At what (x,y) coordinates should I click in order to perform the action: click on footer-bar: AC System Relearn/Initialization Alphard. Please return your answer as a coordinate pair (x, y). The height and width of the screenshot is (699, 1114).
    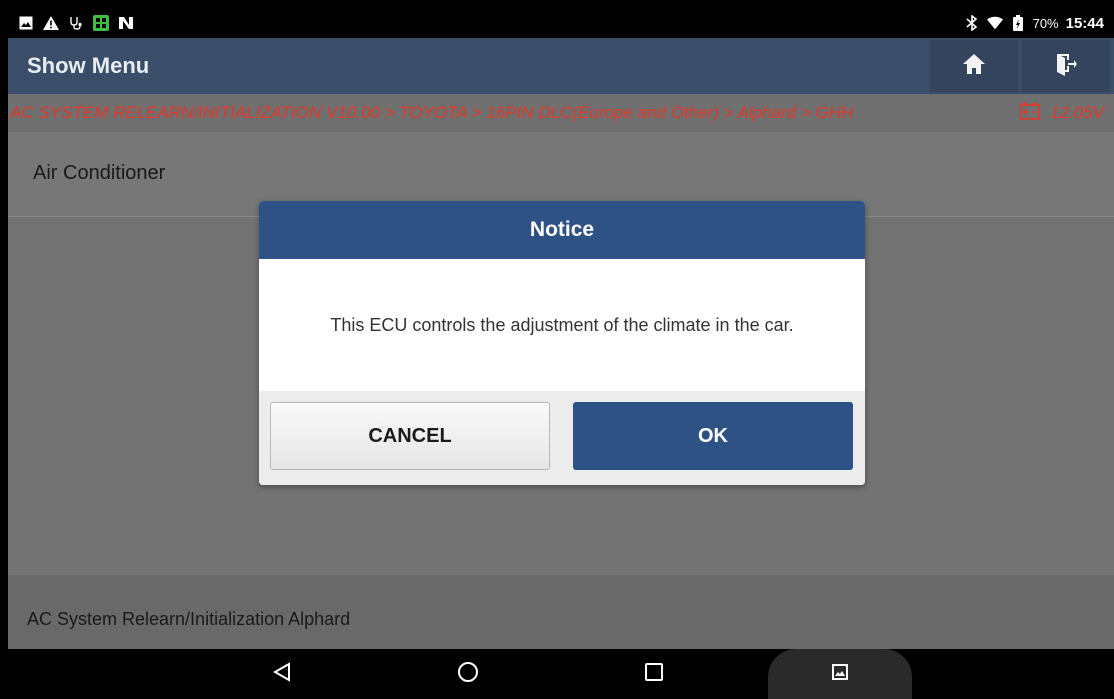
    Looking at the image, I should click on (561, 612).